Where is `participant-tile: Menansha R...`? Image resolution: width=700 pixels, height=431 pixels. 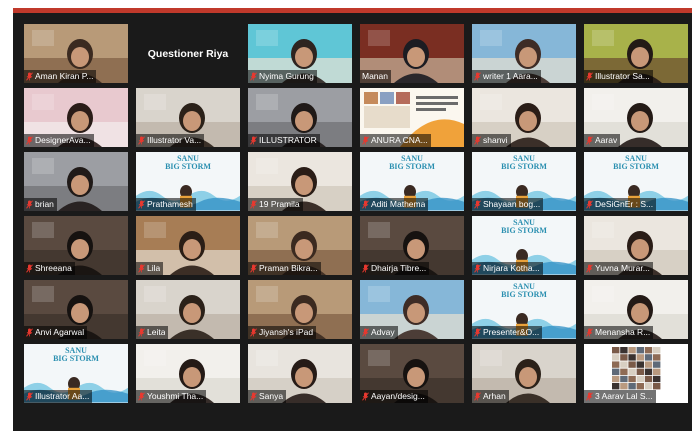 participant-tile: Menansha R... is located at coordinates (636, 309).